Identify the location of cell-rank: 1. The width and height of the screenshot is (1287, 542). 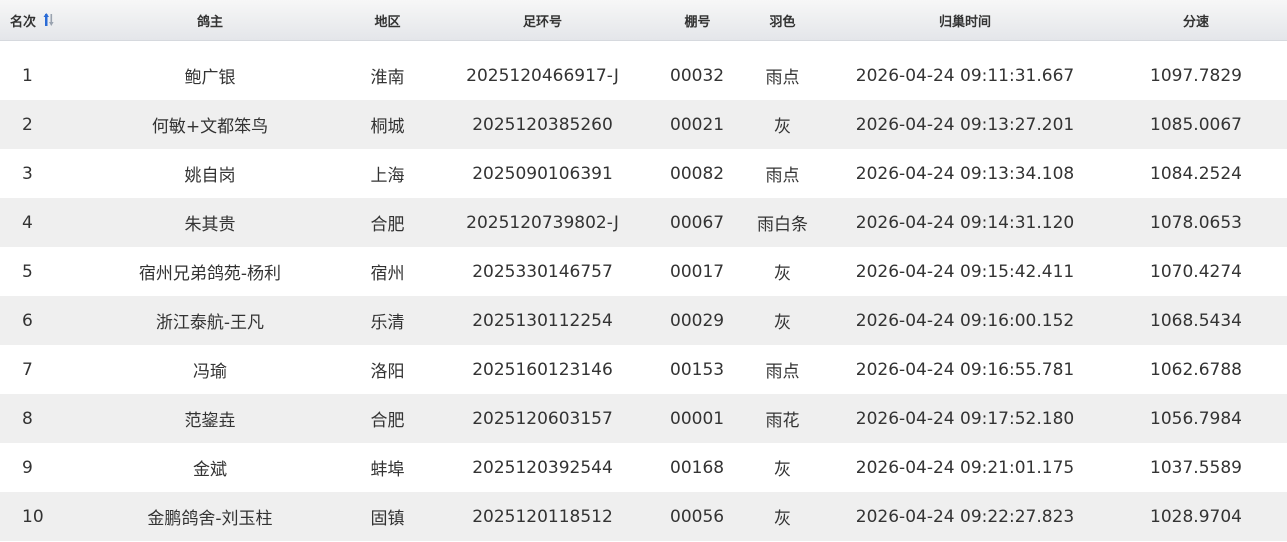
(27, 75).